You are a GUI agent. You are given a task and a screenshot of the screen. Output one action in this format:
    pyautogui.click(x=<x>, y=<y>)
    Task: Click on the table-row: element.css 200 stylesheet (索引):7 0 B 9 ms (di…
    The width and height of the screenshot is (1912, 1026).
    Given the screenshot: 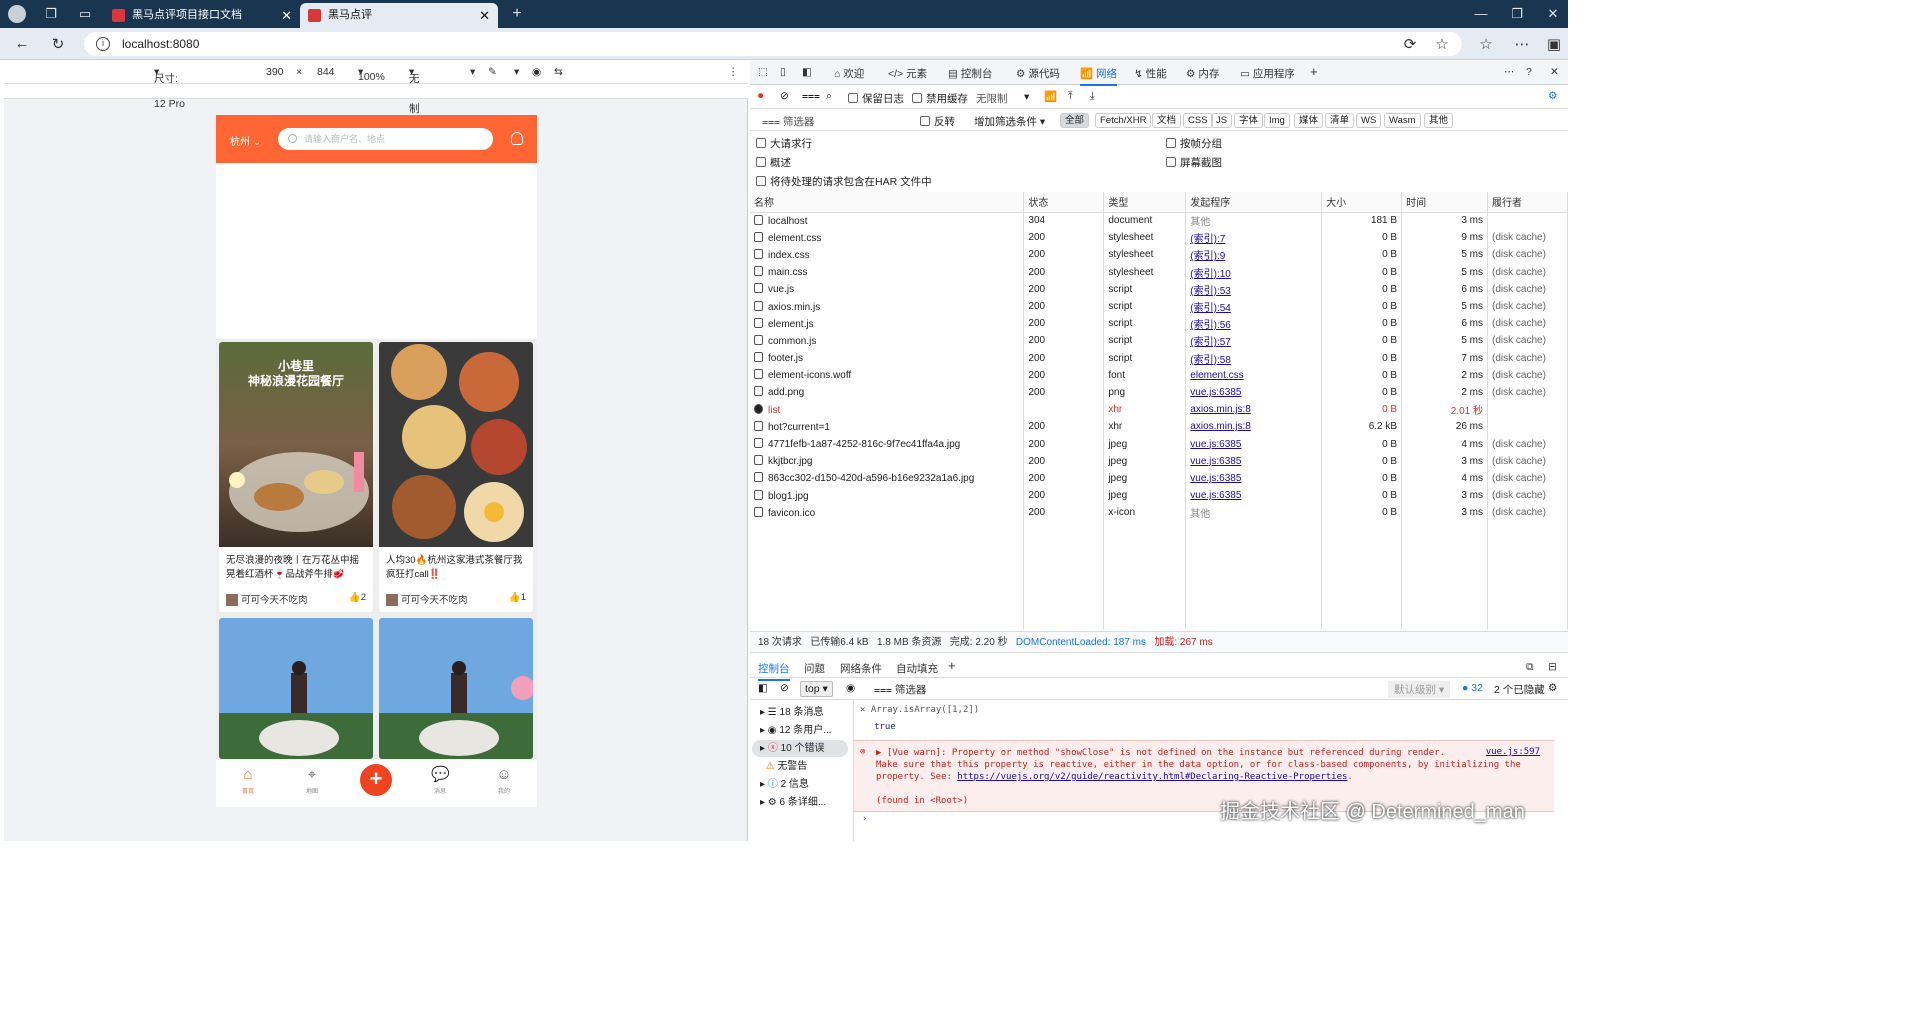 What is the action you would take?
    pyautogui.click(x=1159, y=238)
    